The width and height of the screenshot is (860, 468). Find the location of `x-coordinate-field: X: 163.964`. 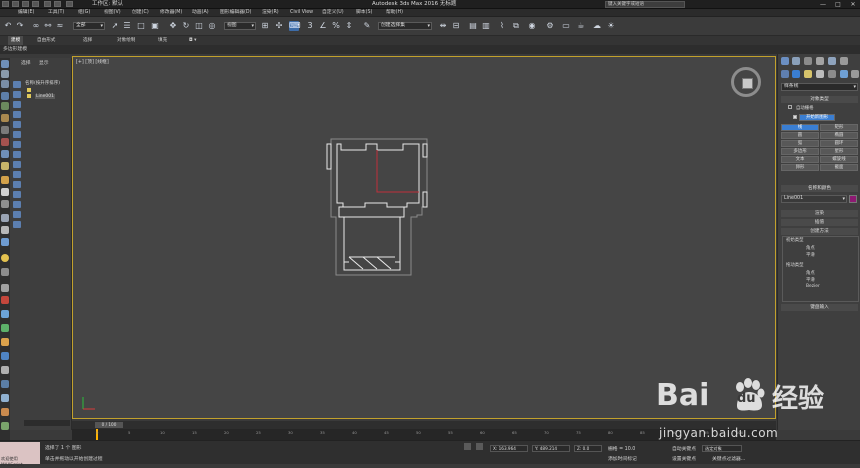

x-coordinate-field: X: 163.964 is located at coordinates (509, 448).